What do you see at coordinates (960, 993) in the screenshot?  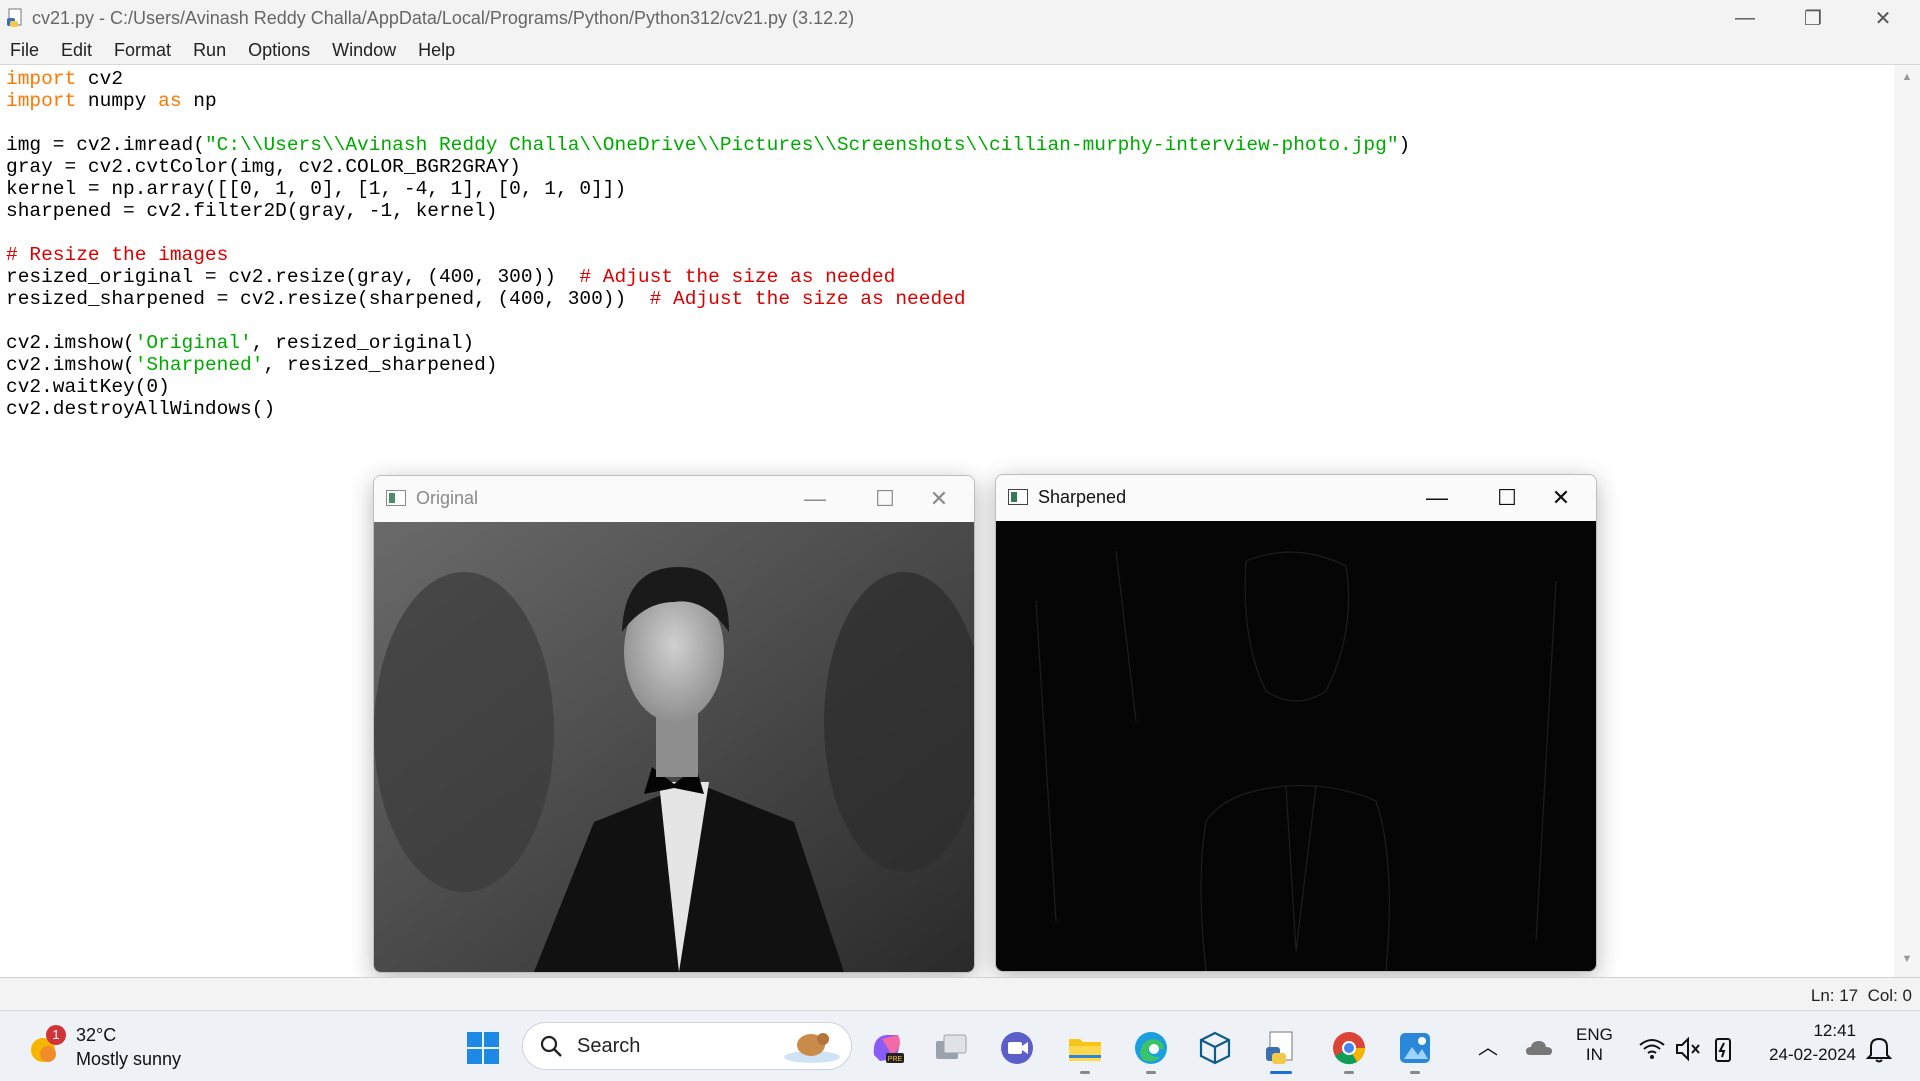 I see `status-bar: Ln: 17 Col: 0` at bounding box center [960, 993].